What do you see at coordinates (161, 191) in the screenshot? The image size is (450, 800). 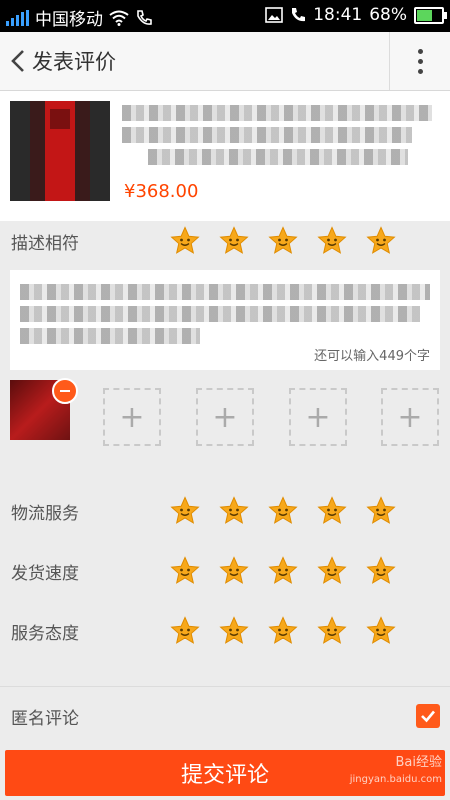 I see `product-price: ¥368.00` at bounding box center [161, 191].